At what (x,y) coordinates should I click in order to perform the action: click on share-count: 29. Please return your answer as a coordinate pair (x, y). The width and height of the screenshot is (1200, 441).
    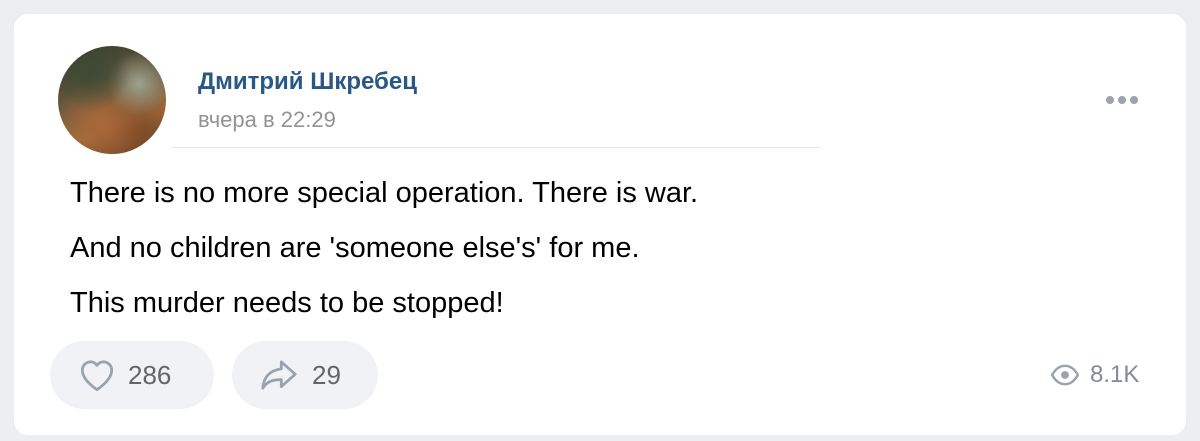
    Looking at the image, I should click on (326, 374).